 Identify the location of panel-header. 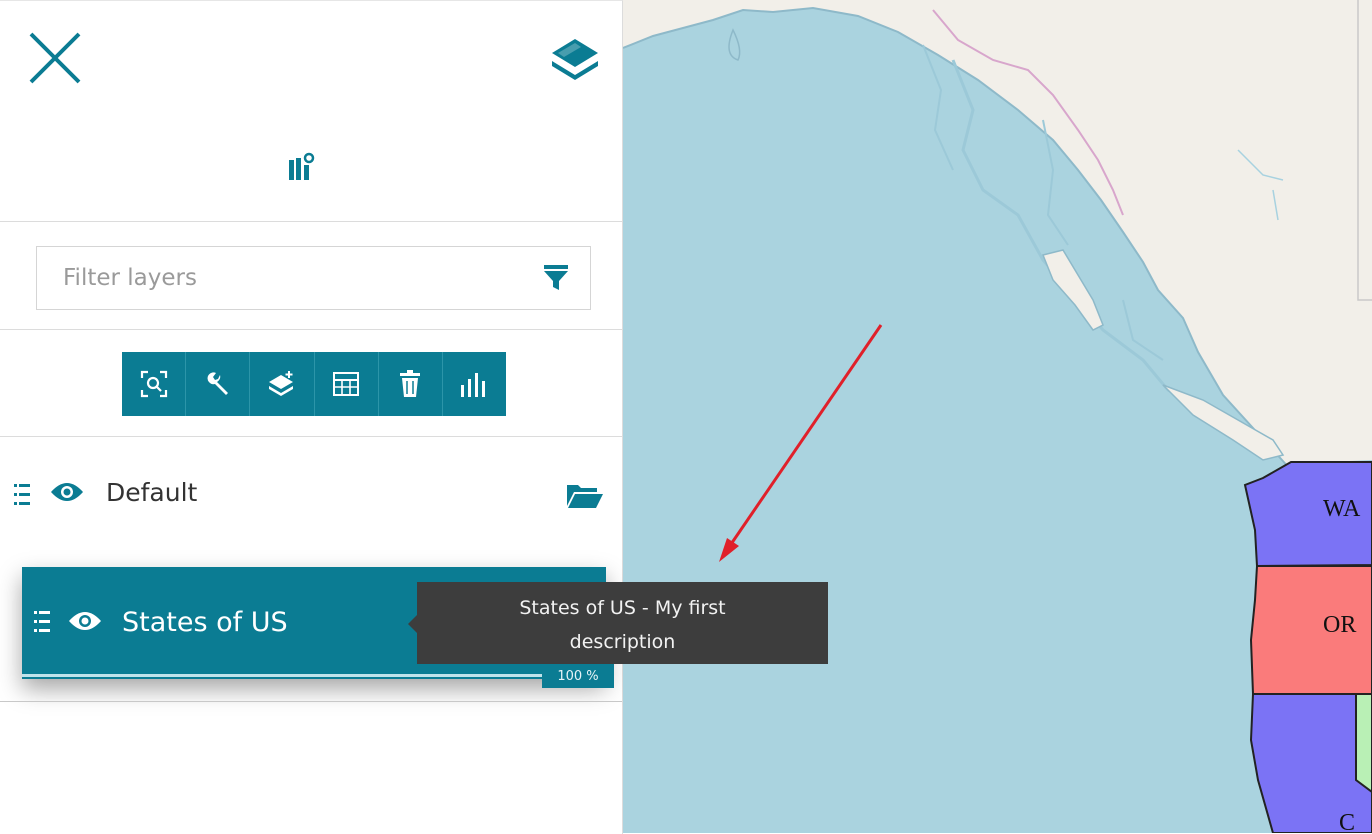
(311, 111).